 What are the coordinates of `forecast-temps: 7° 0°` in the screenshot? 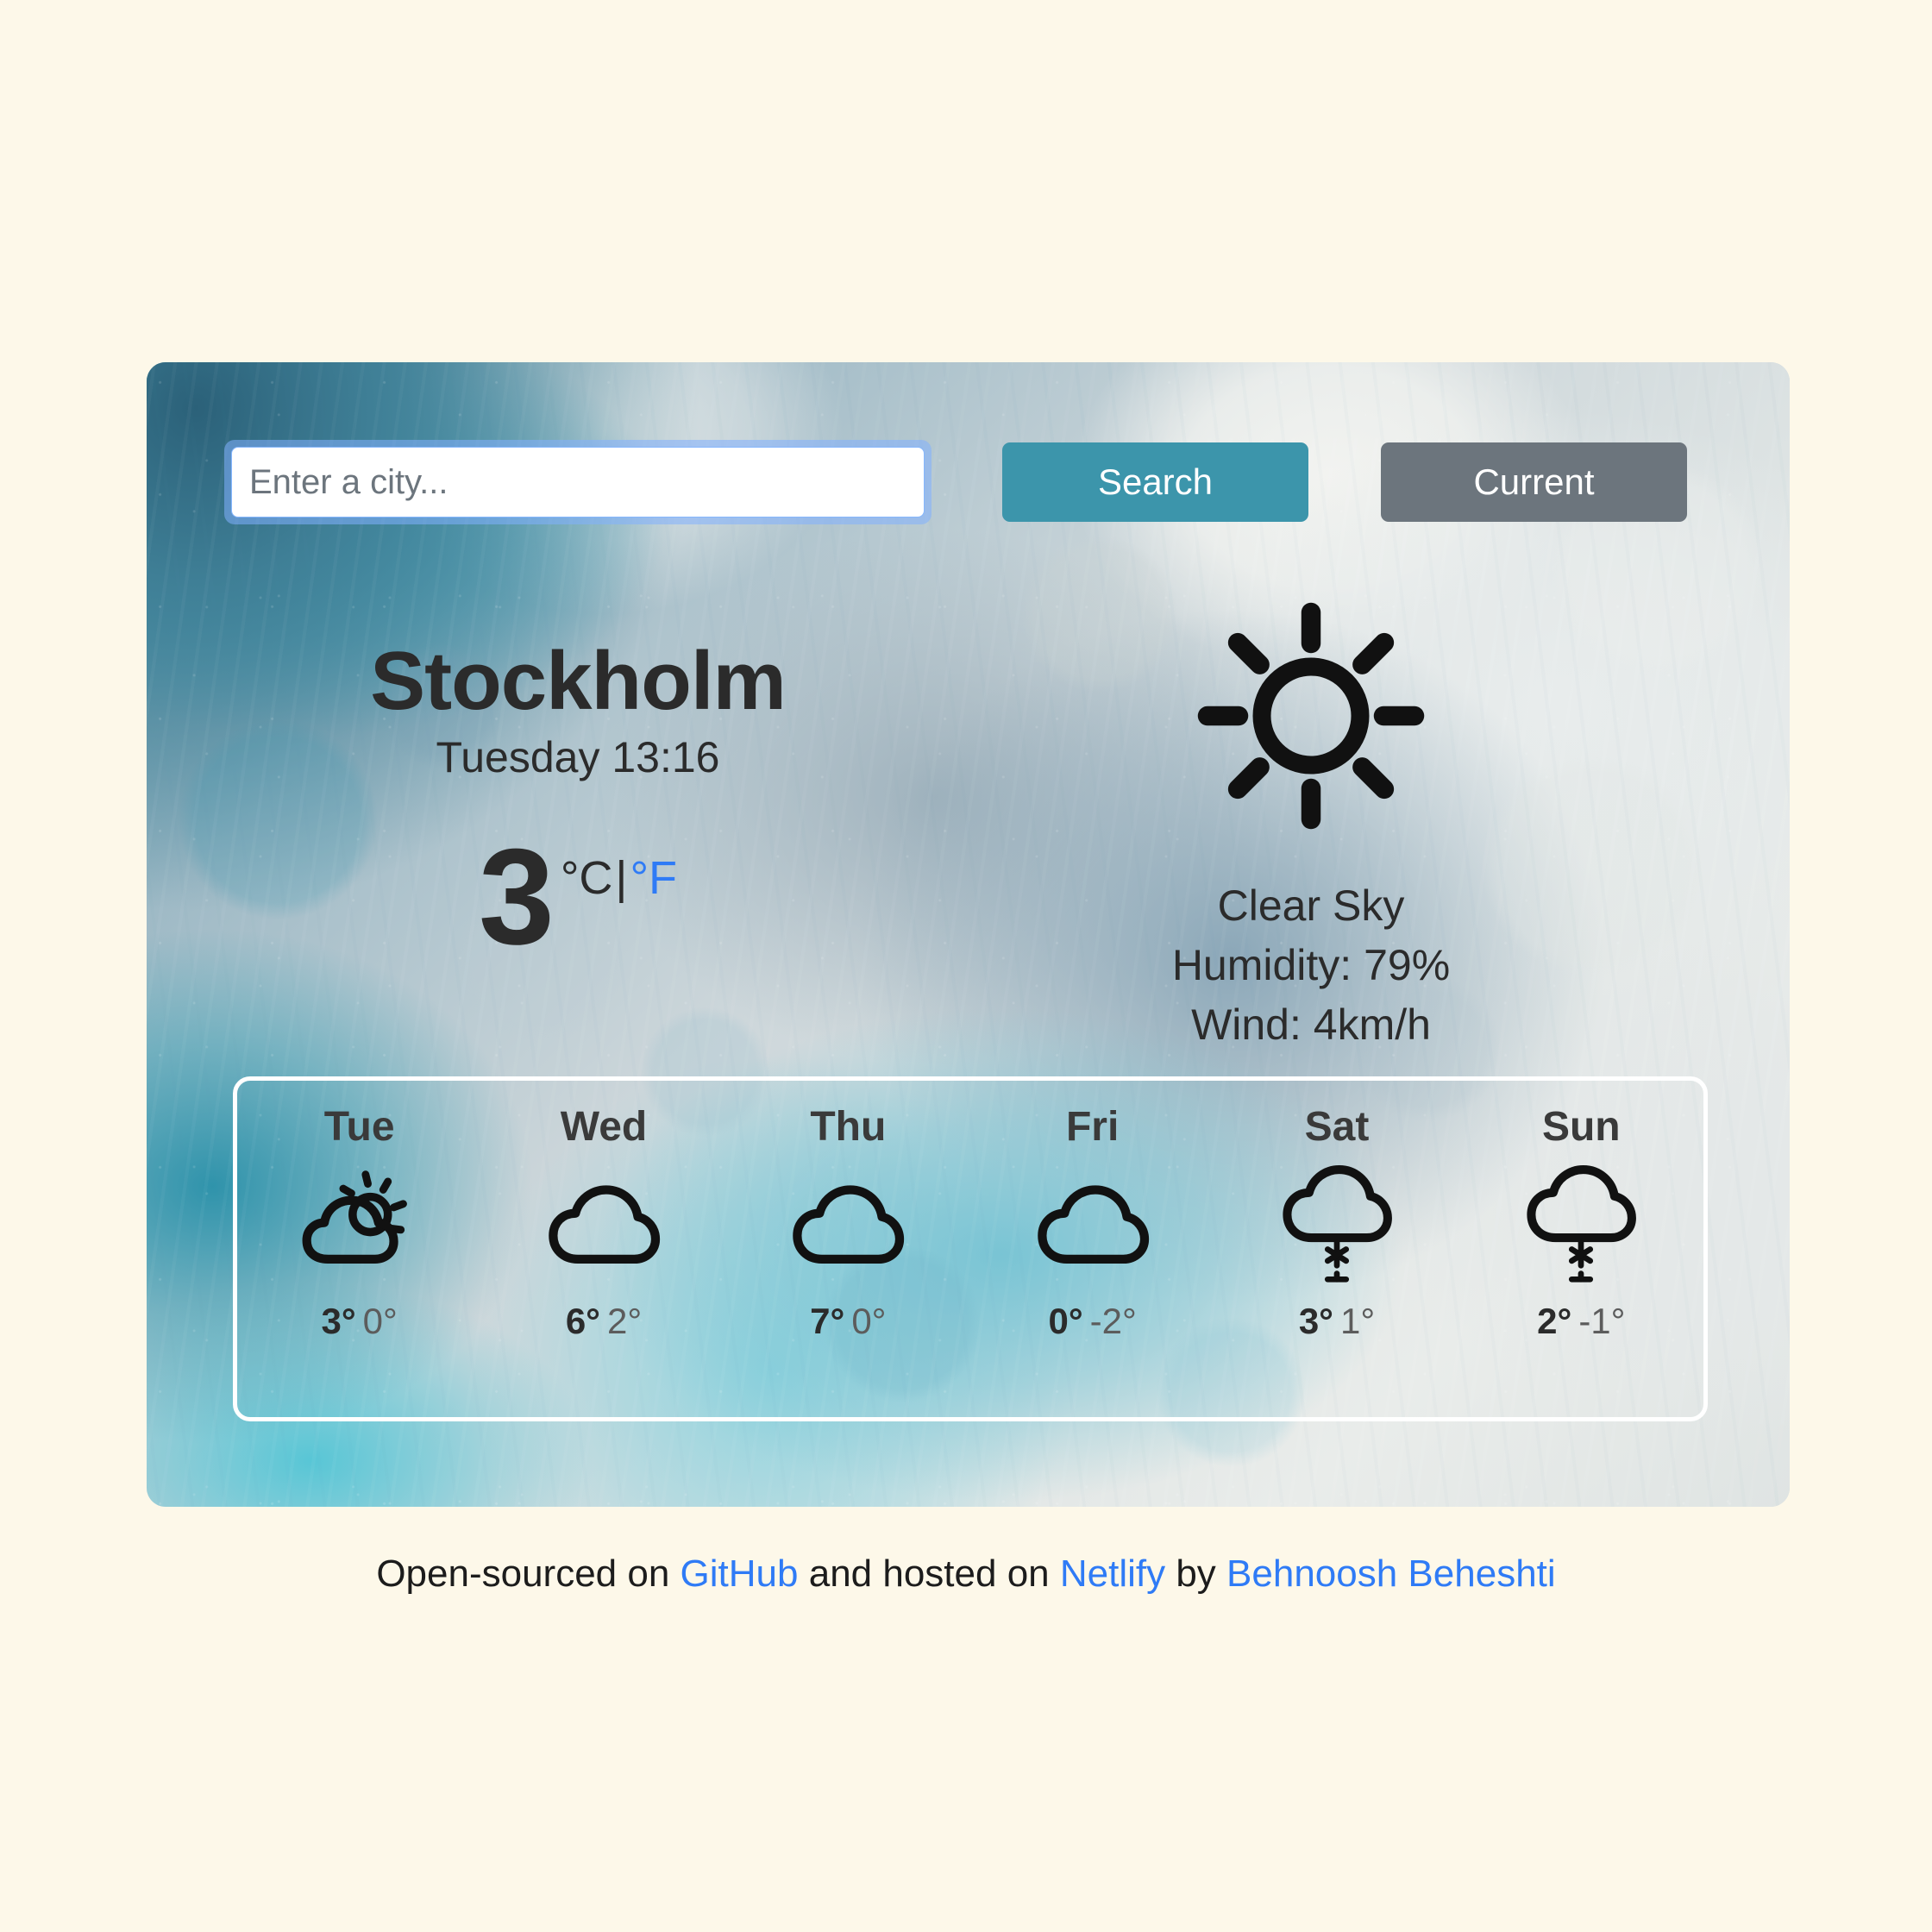 It's located at (848, 1321).